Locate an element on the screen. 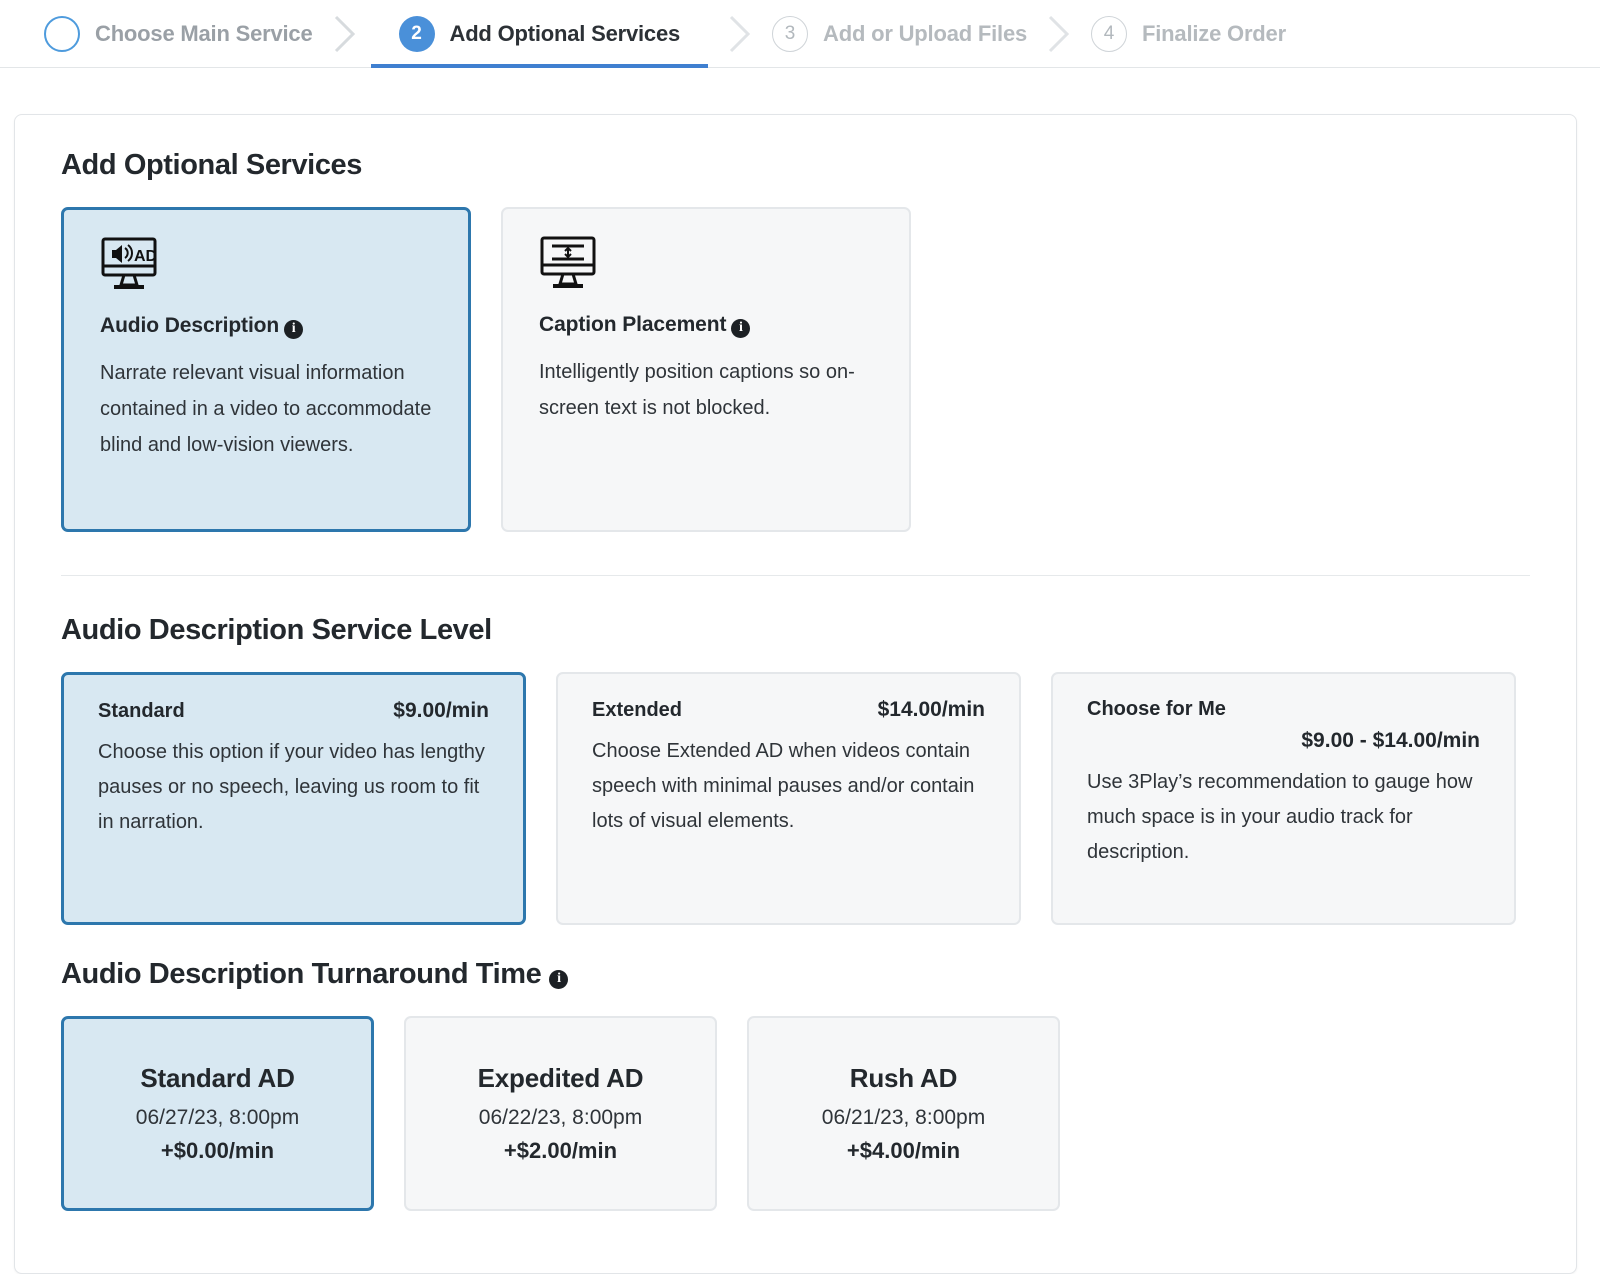  step-choose-main-service: Choose Main Service is located at coordinates (178, 34).